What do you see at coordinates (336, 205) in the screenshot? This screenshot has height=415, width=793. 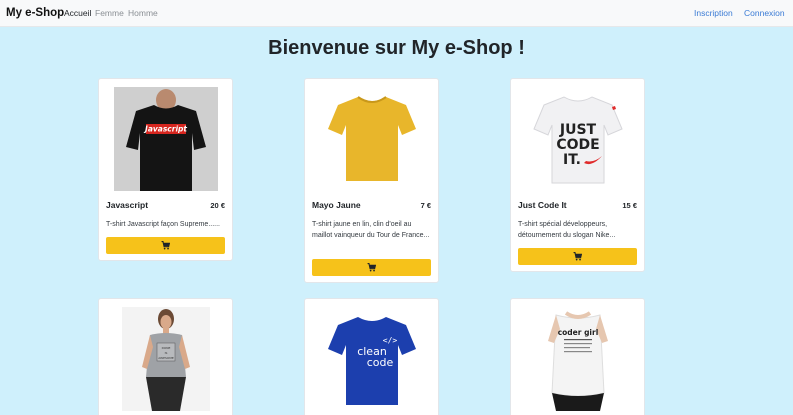 I see `product-name: Mayo Jaune` at bounding box center [336, 205].